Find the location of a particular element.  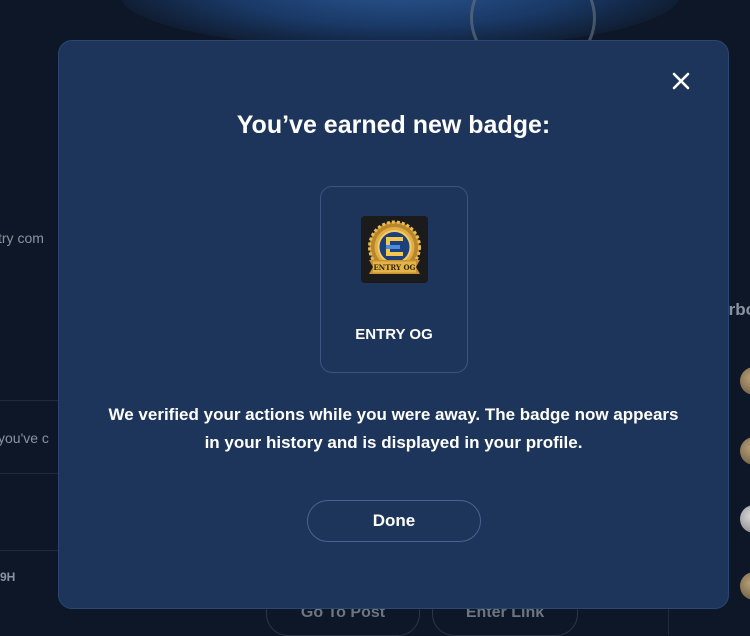

badge-image-text: ENTRY OG is located at coordinates (394, 267).